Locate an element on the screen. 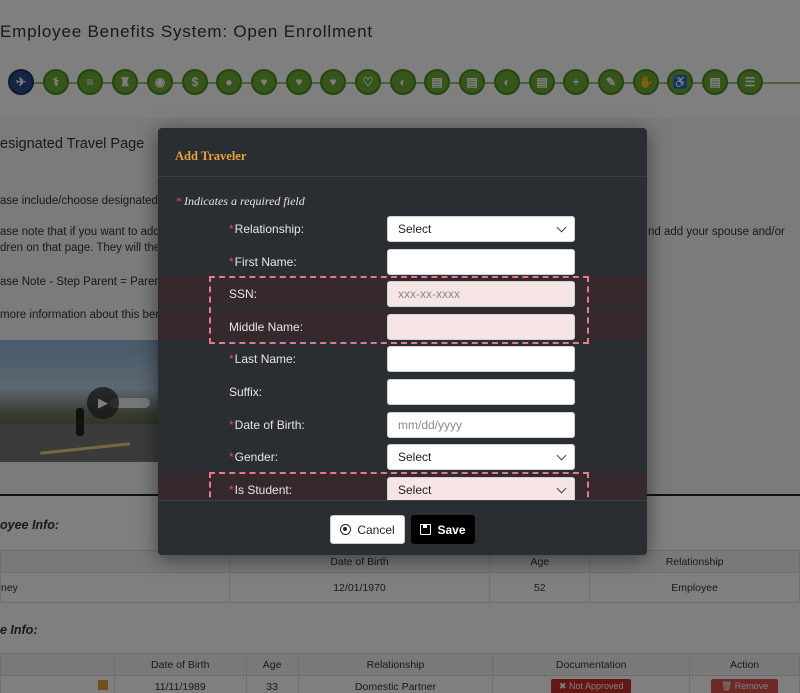 Image resolution: width=800 pixels, height=693 pixels. field-label: *Gender: is located at coordinates (254, 457).